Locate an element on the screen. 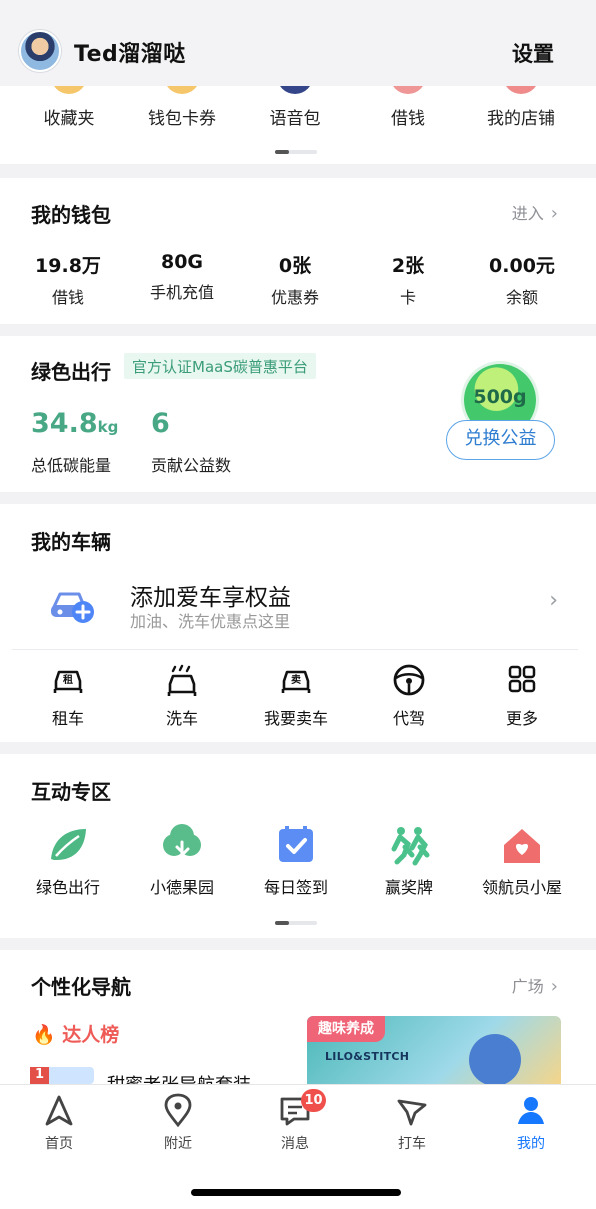 The image size is (596, 1209). interactive-label: 领航员小屋 is located at coordinates (521, 887).